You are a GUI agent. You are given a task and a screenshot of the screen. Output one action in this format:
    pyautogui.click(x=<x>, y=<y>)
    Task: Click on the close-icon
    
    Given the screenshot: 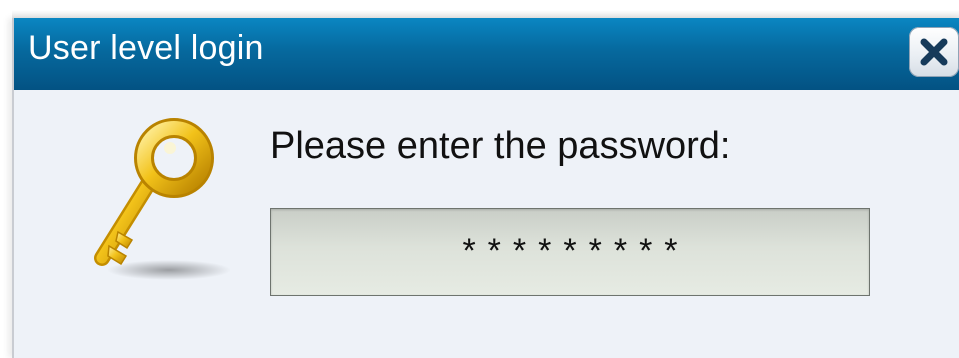 What is the action you would take?
    pyautogui.click(x=934, y=52)
    